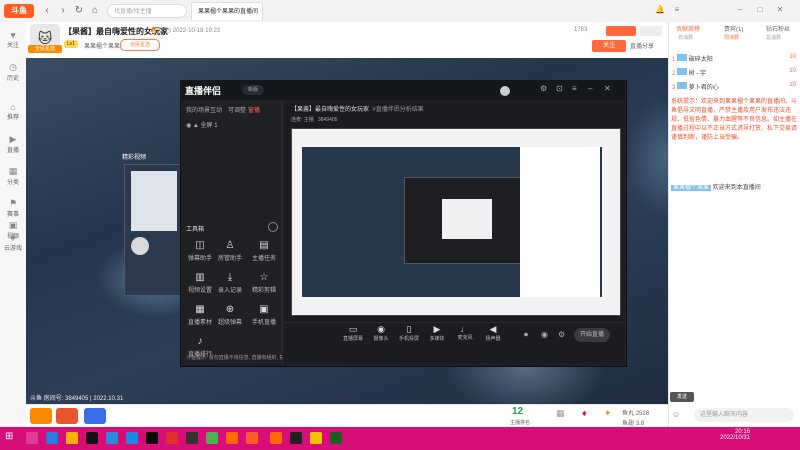 The image size is (800, 450). What do you see at coordinates (79, 11) in the screenshot?
I see `refresh-icon: ↻` at bounding box center [79, 11].